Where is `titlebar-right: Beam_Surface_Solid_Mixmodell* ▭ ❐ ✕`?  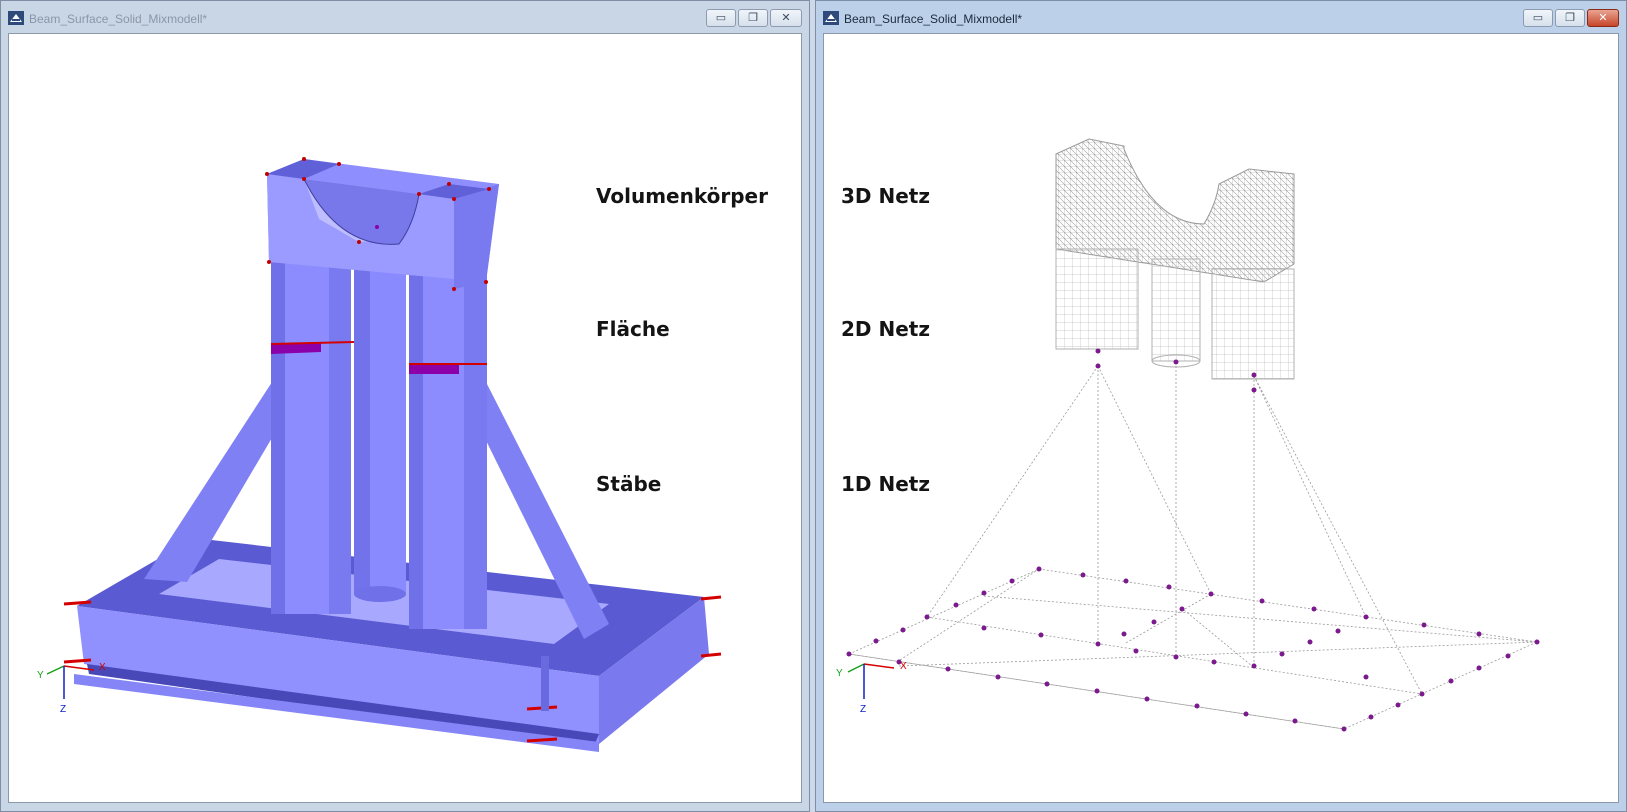 titlebar-right: Beam_Surface_Solid_Mixmodell* ▭ ❐ ✕ is located at coordinates (1221, 17).